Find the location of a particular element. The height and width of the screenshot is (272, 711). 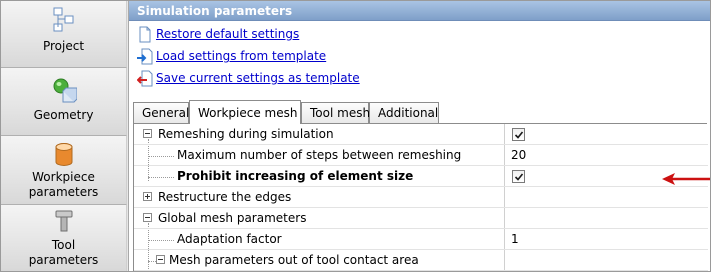

sidebar-item-label: Geometry is located at coordinates (63, 115).